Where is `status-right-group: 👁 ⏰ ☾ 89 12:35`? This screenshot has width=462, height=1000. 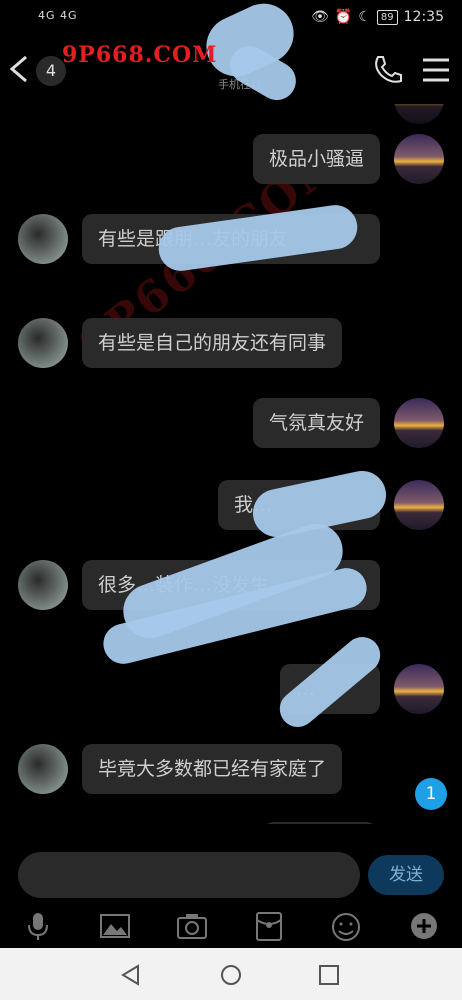
status-right-group: 👁 ⏰ ☾ 89 12:35 is located at coordinates (377, 17).